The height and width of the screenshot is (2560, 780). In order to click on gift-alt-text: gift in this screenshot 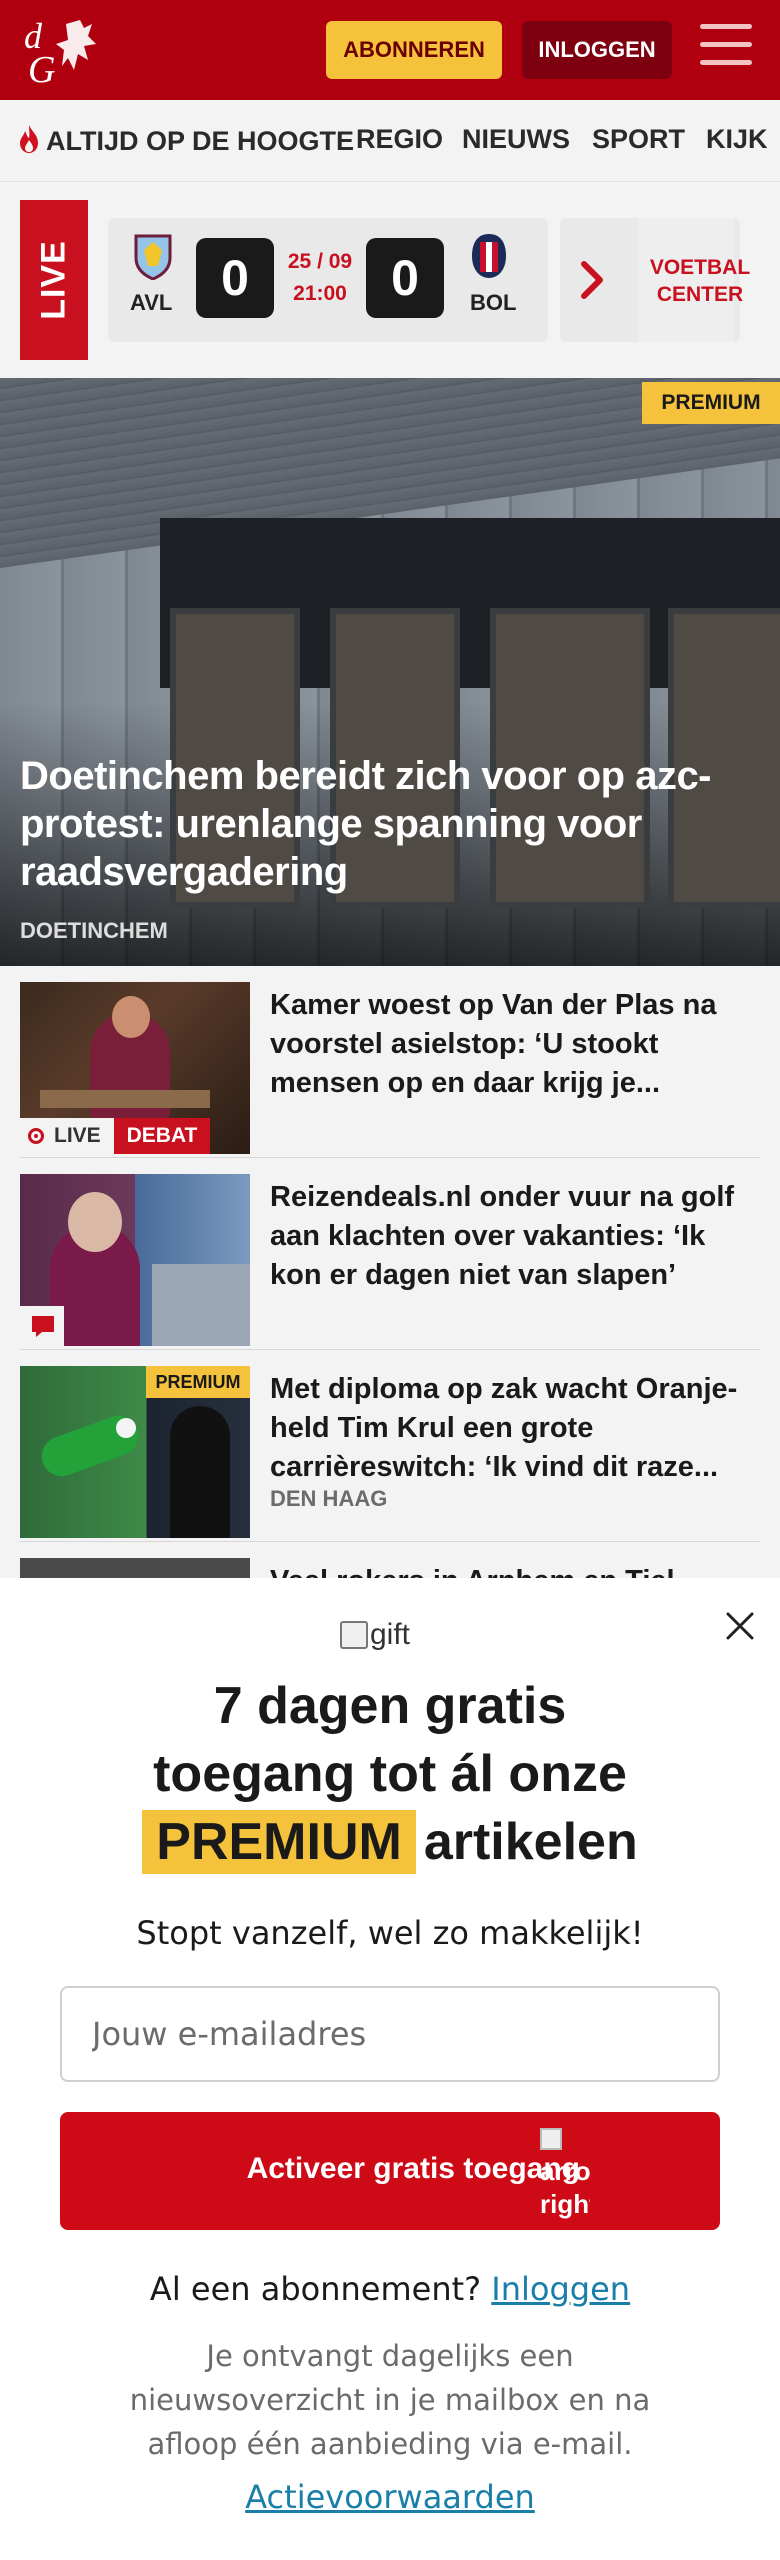, I will do `click(390, 1634)`.